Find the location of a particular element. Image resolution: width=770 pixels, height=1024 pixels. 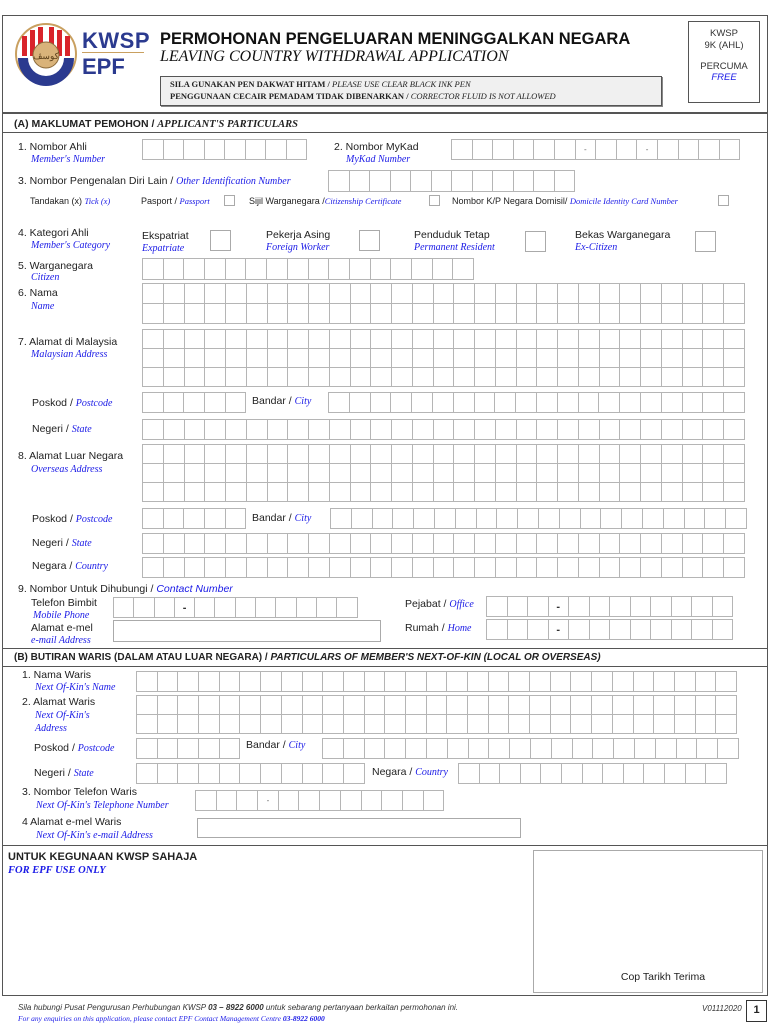

expatriate-checkbox is located at coordinates (220, 240).